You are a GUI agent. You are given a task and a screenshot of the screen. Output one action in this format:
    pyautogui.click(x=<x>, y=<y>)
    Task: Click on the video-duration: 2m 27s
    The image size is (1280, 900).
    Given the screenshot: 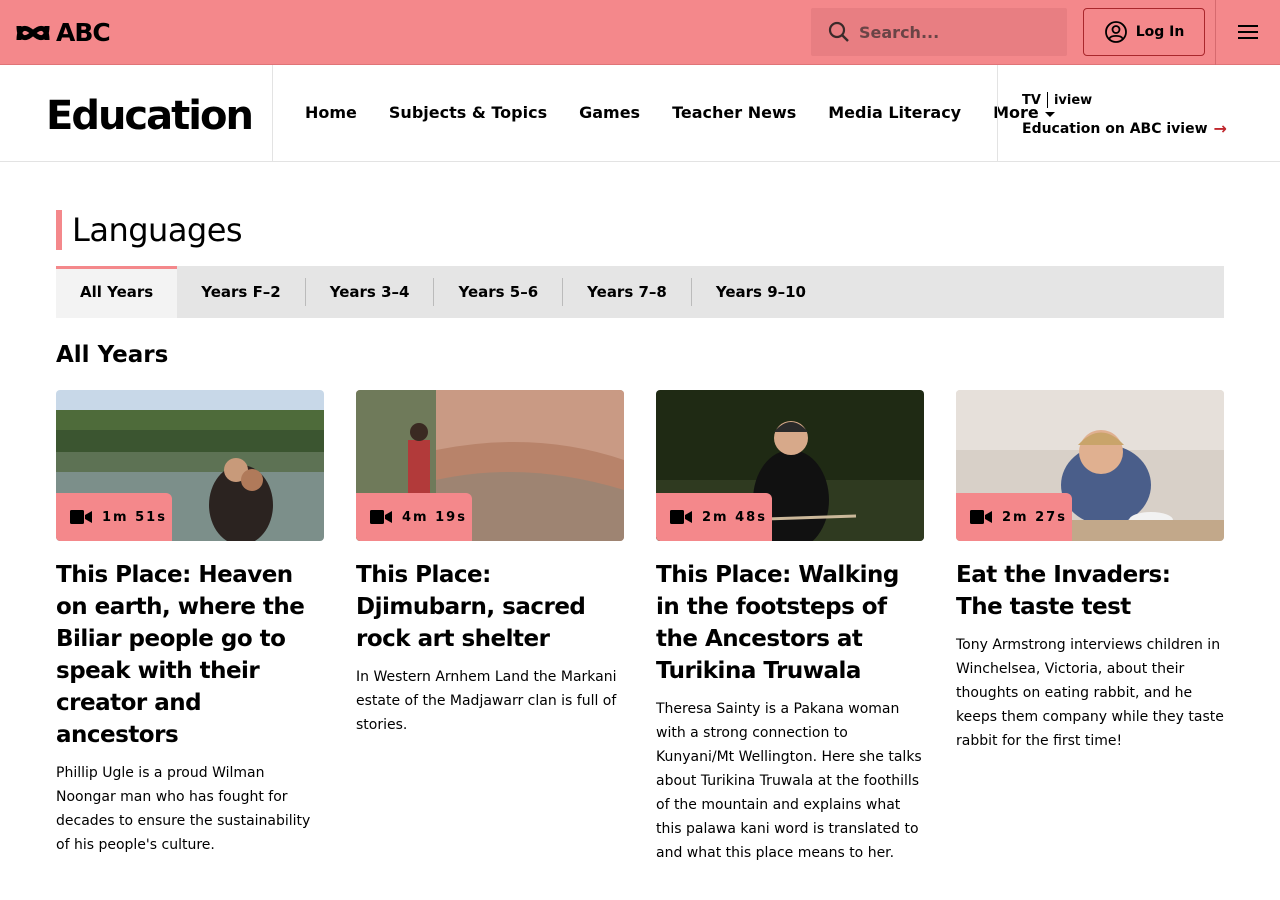 What is the action you would take?
    pyautogui.click(x=1034, y=517)
    